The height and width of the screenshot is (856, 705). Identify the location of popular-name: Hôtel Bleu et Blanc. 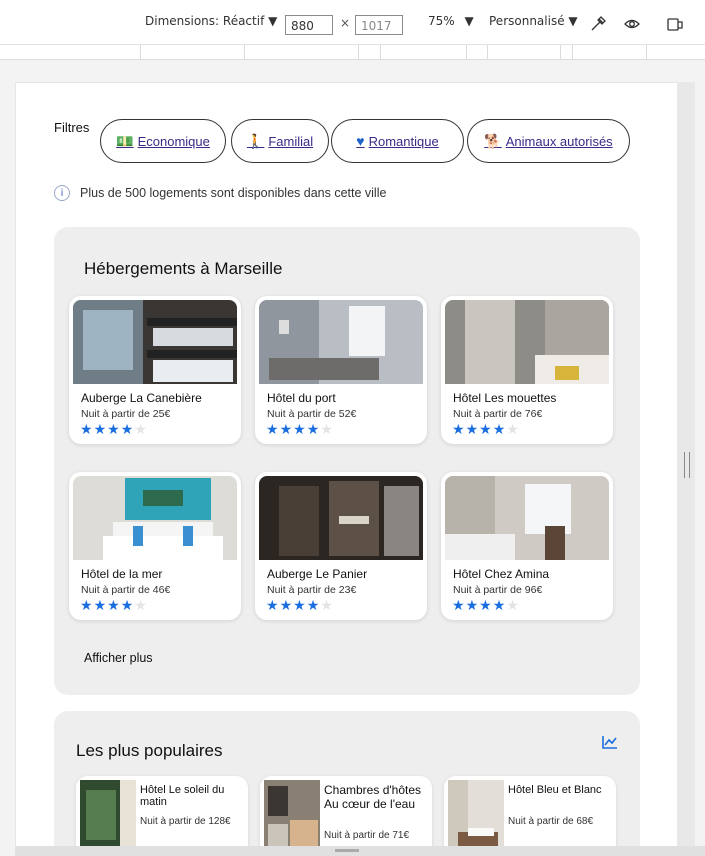
(555, 790).